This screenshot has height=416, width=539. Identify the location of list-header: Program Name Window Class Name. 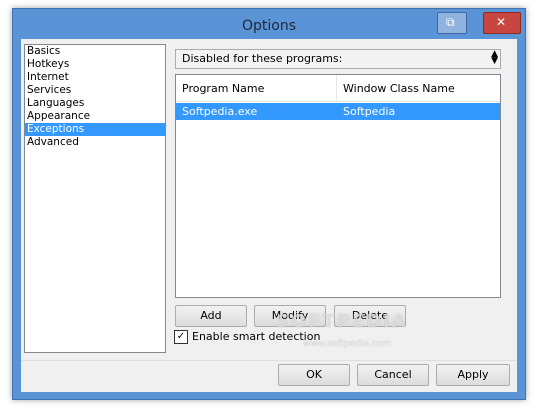
(338, 88).